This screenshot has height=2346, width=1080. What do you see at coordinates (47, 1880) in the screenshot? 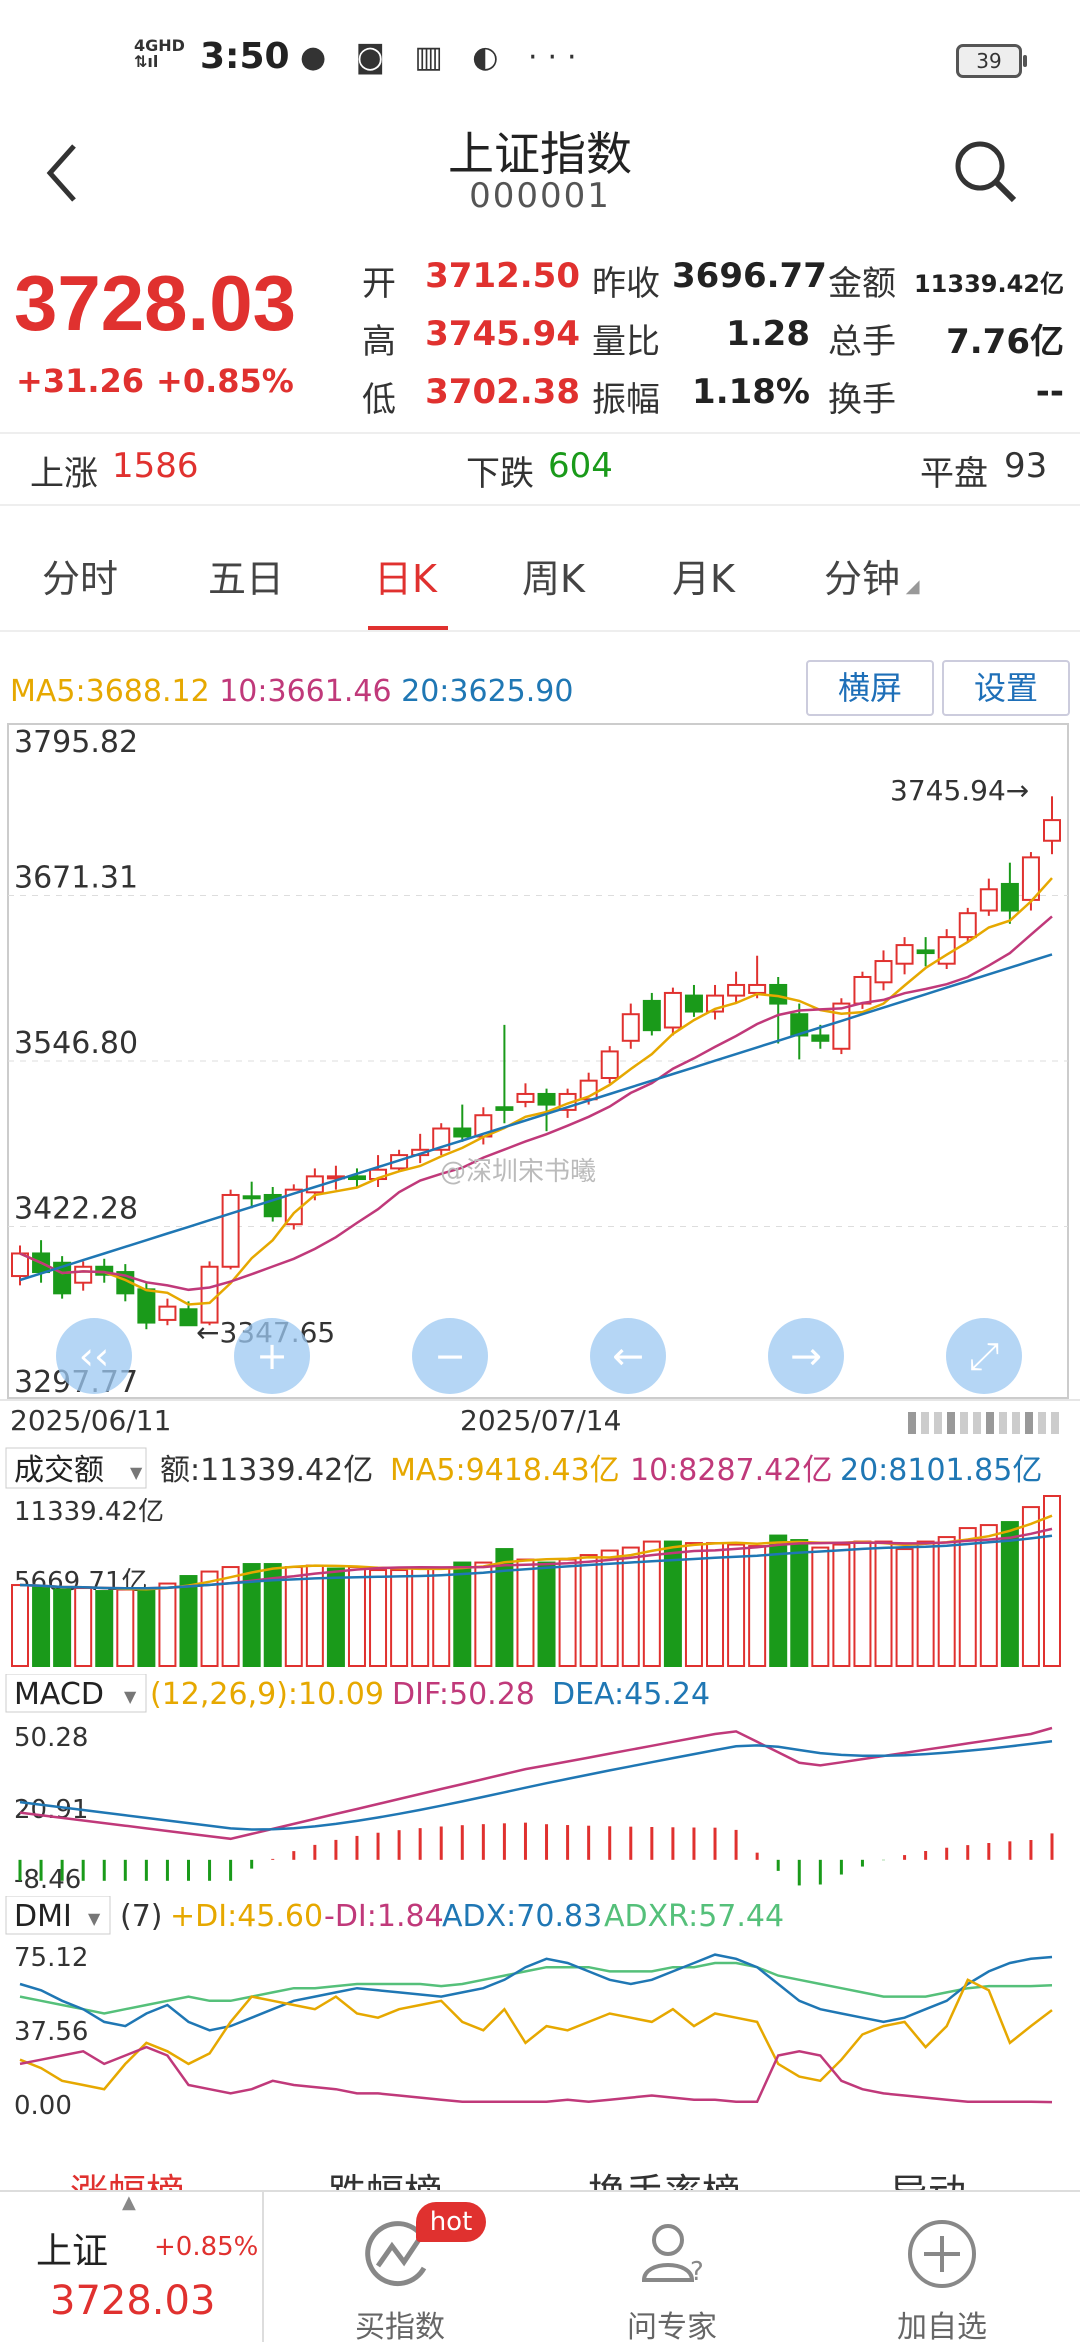
I see `macd-y-bot: -8.46` at bounding box center [47, 1880].